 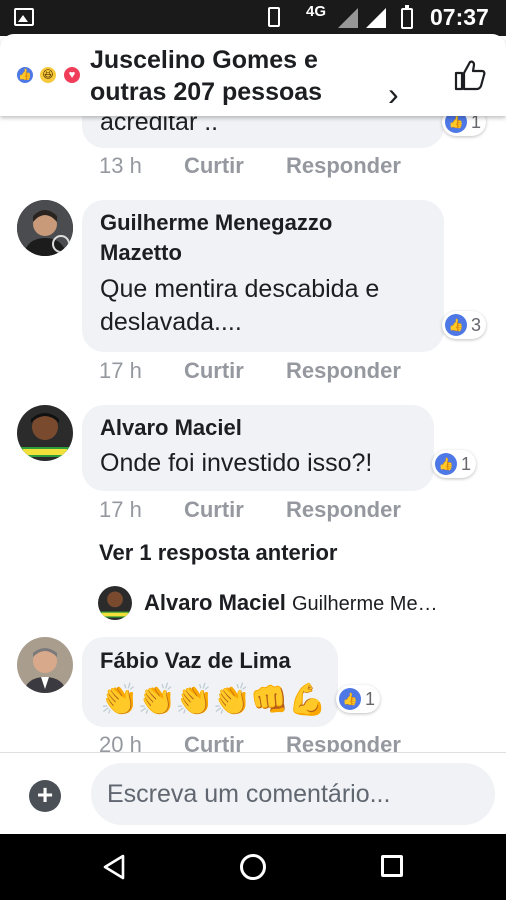 I want to click on network-type: 4G, so click(x=316, y=11).